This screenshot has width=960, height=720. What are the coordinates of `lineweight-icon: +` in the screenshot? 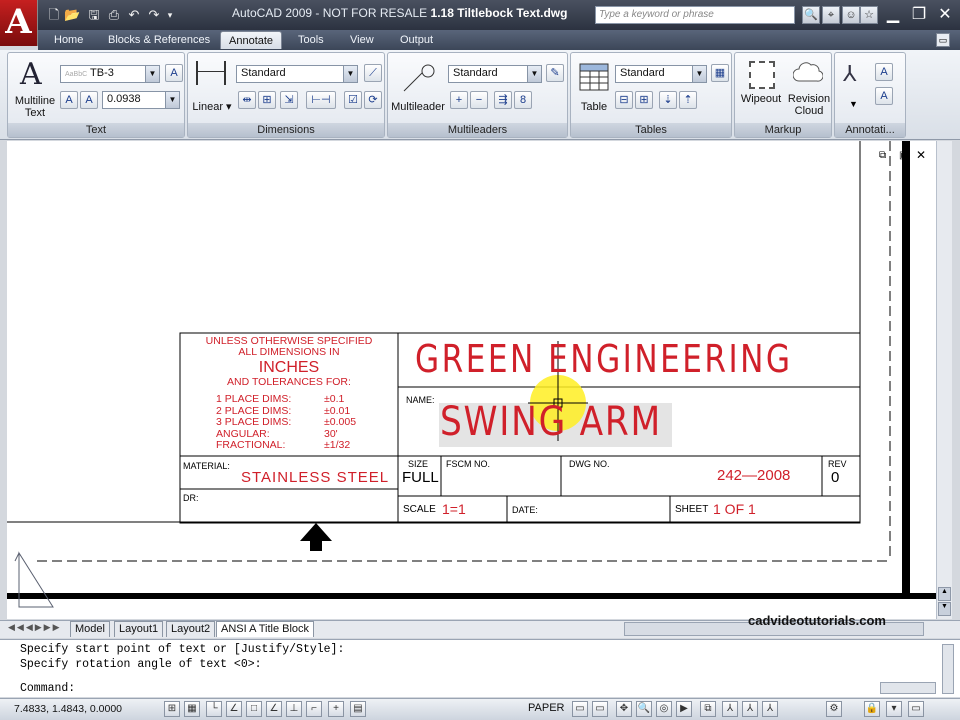 It's located at (336, 709).